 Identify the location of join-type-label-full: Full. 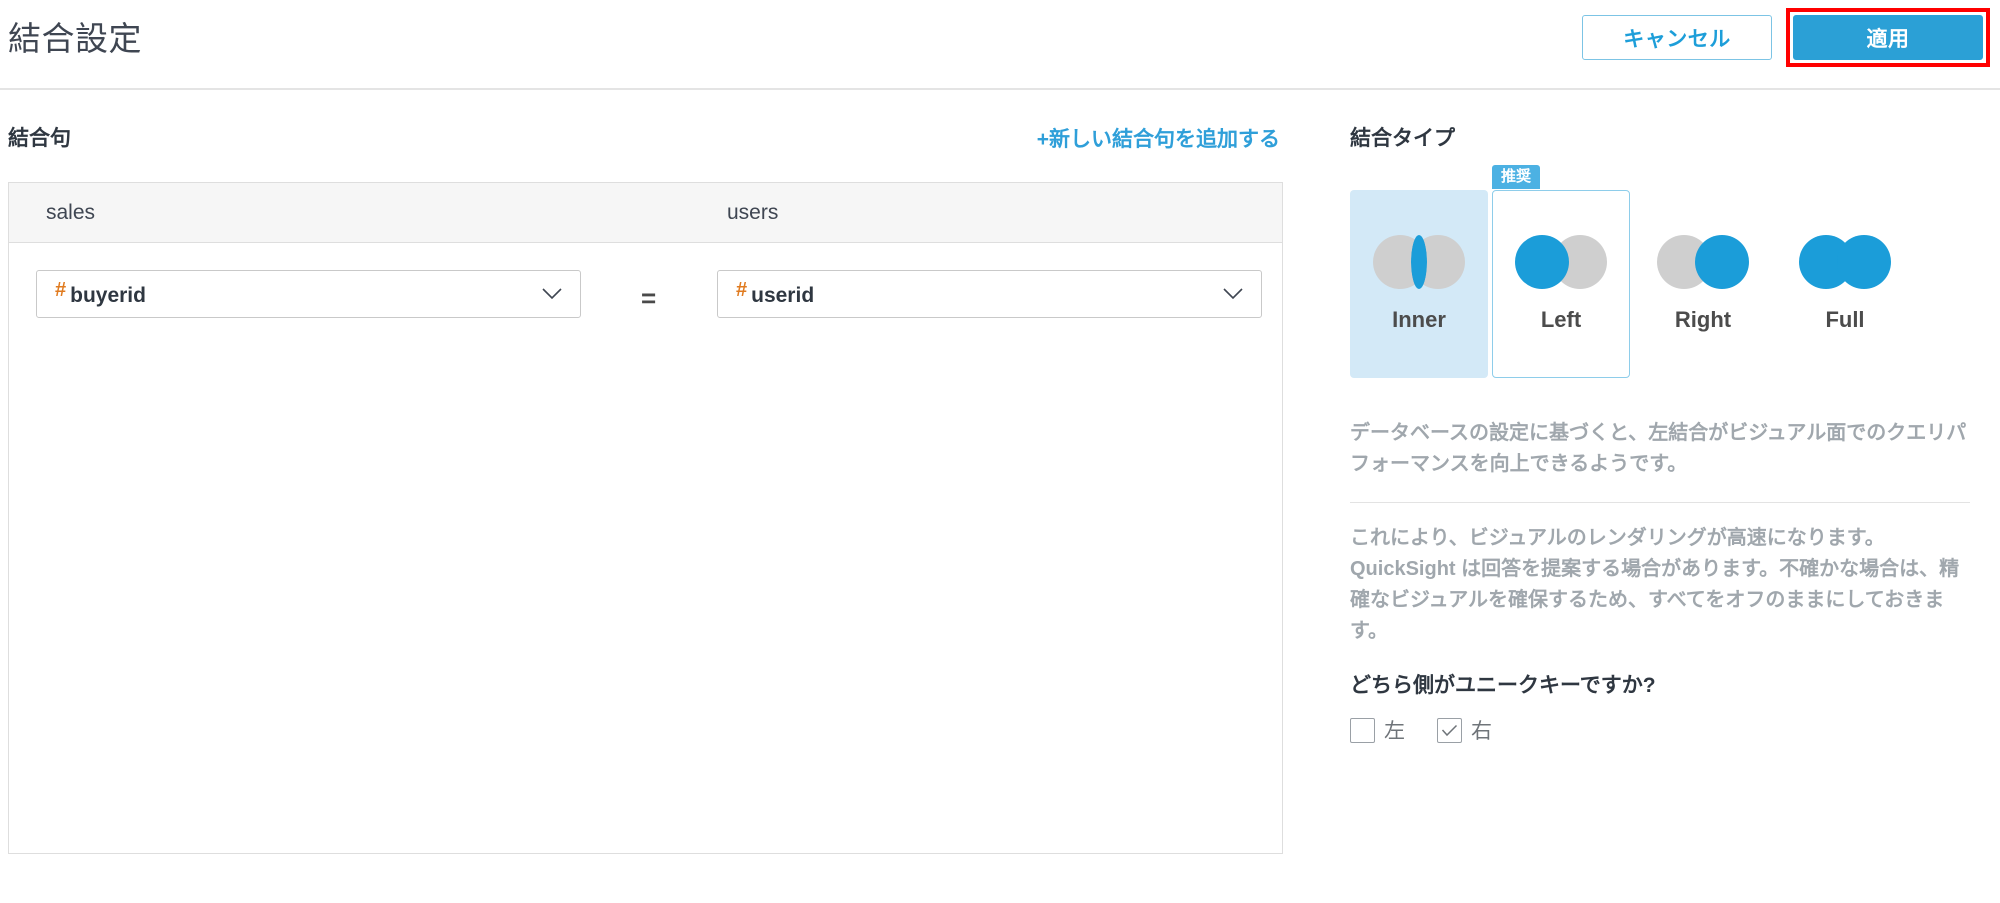
(1845, 319).